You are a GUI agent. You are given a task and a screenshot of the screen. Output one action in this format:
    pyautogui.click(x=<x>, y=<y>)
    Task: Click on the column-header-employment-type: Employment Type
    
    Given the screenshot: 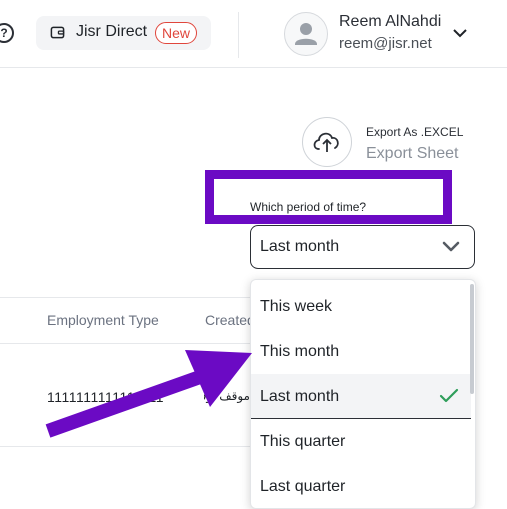 What is the action you would take?
    pyautogui.click(x=103, y=320)
    